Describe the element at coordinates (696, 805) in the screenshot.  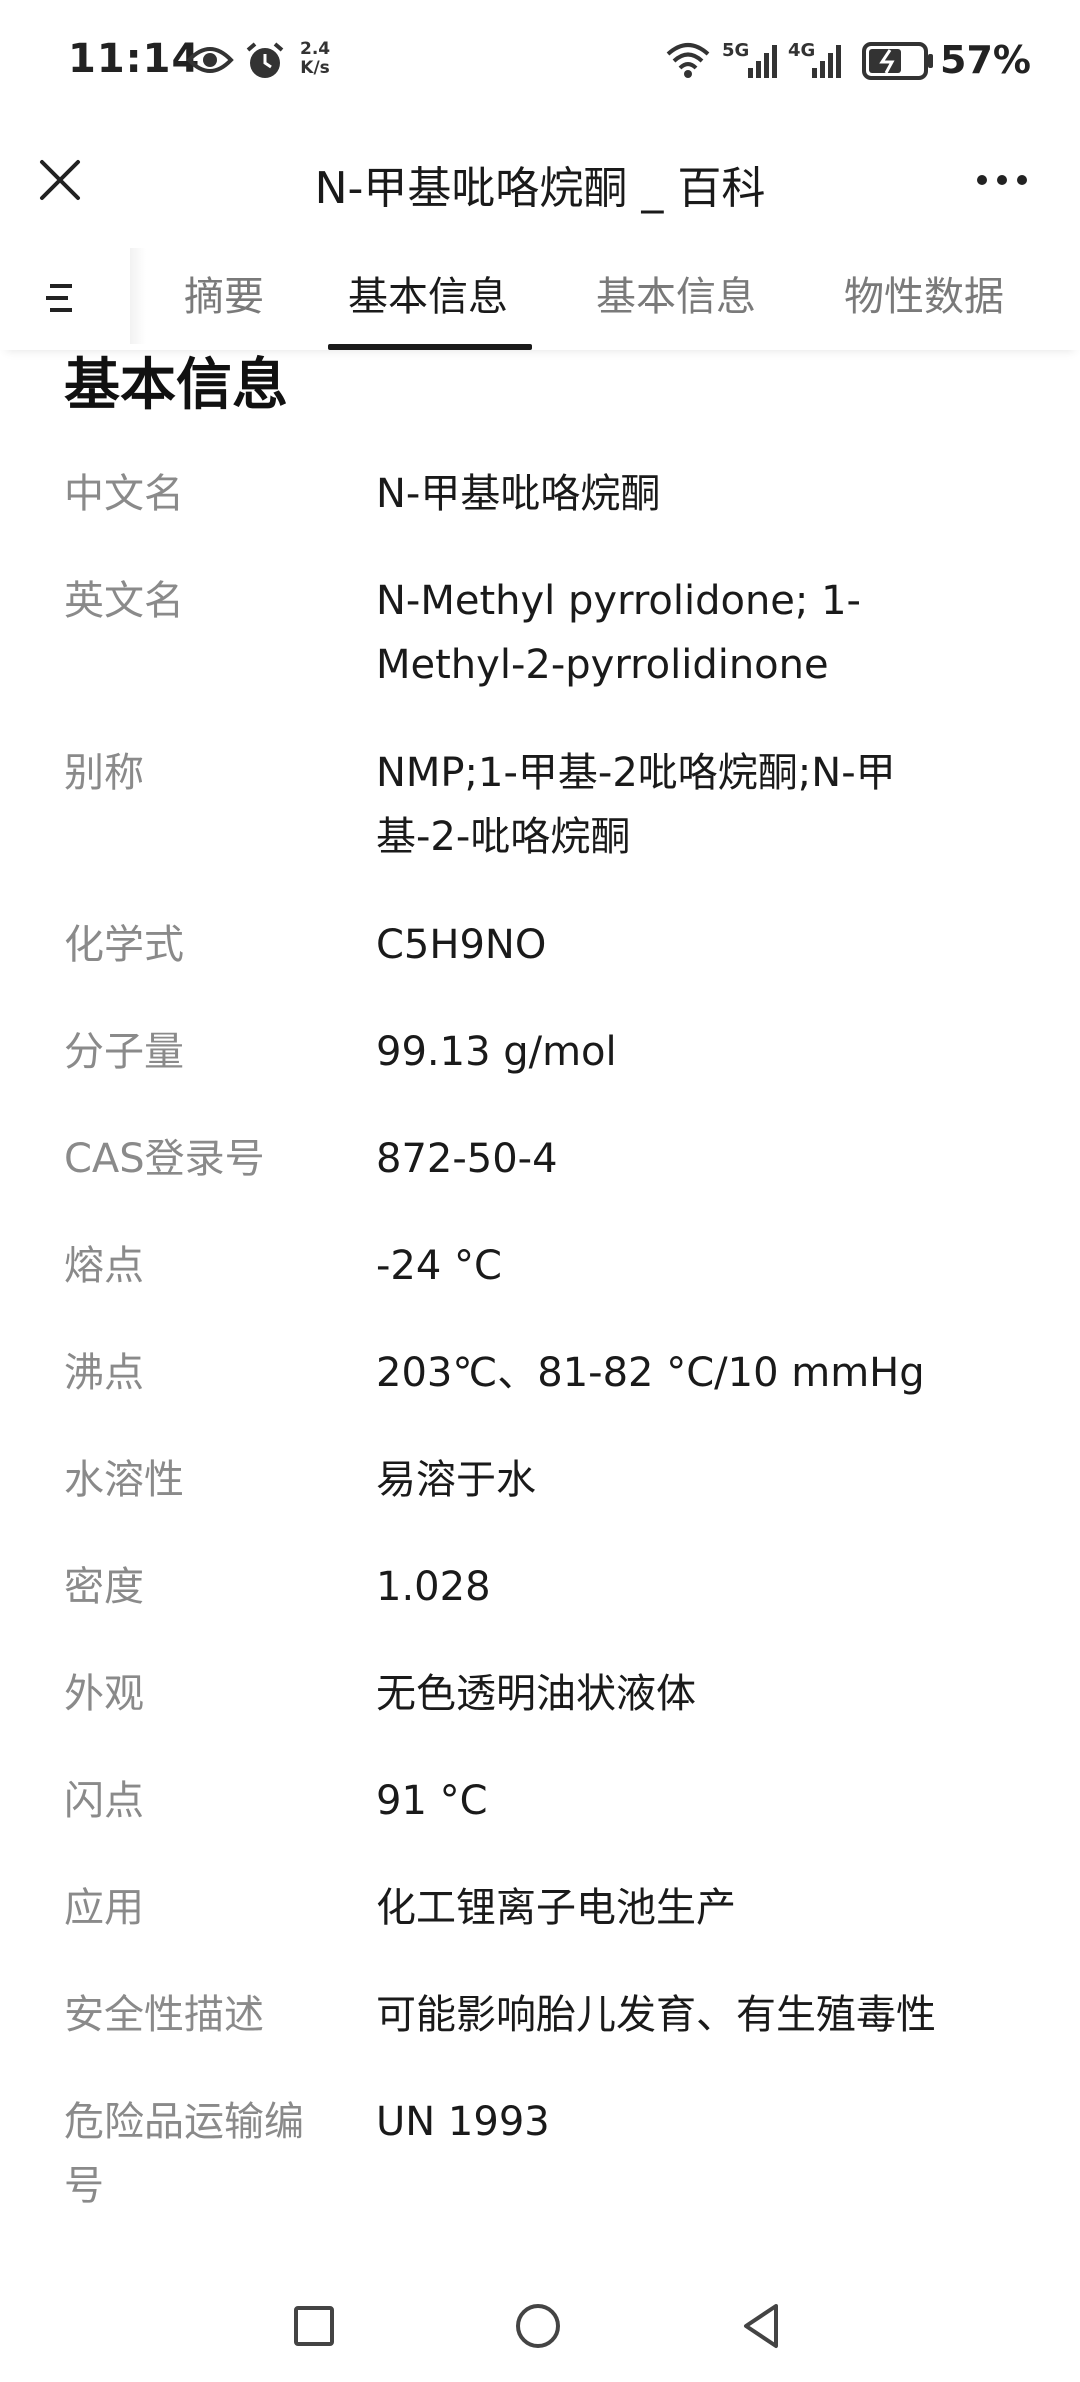
I see `row-value: NMP;1-甲基-2吡咯烷酮;N-甲 基-2-吡咯烷酮` at that location.